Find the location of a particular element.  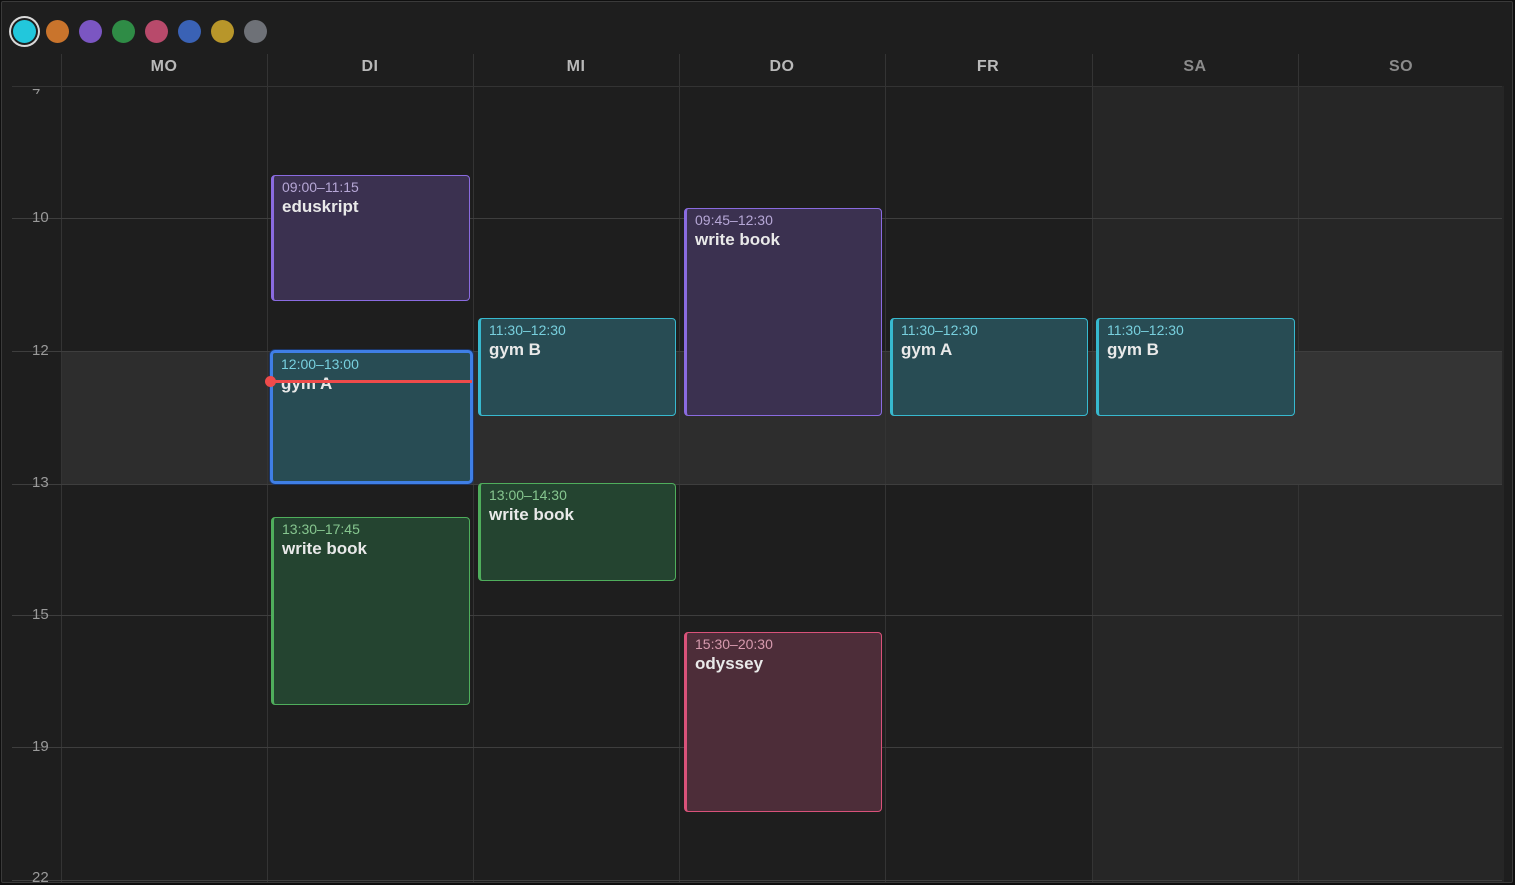

hour-label: 7 is located at coordinates (47, 90).